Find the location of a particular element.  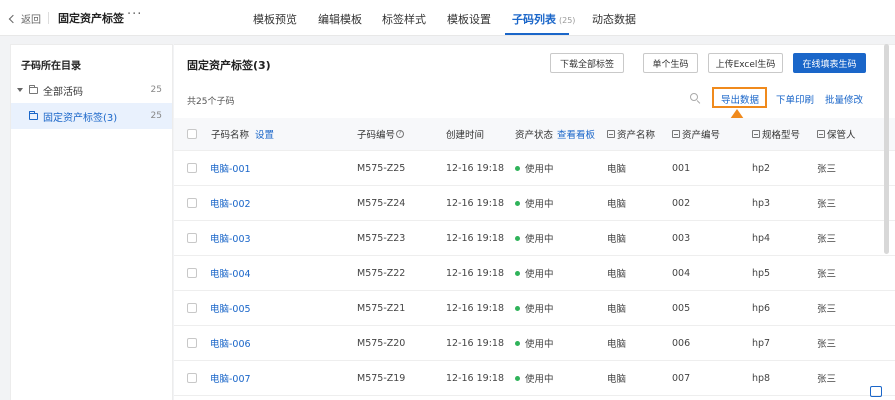

folder-icon is located at coordinates (33, 115).